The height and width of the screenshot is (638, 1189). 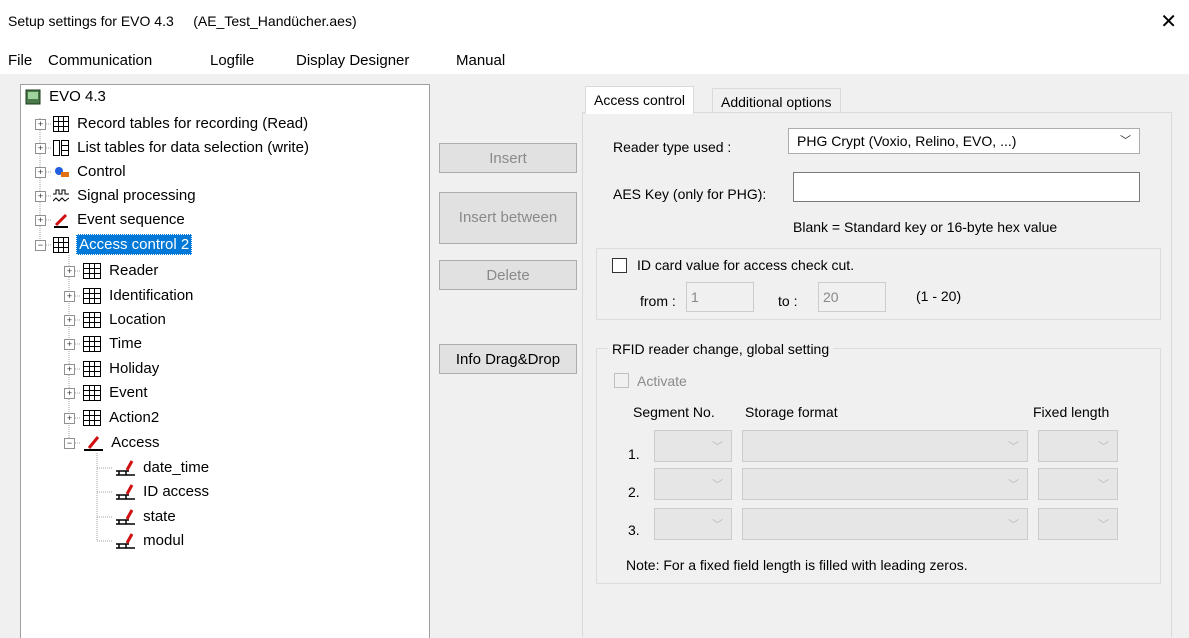 I want to click on tree-item-label: Time, so click(x=125, y=343).